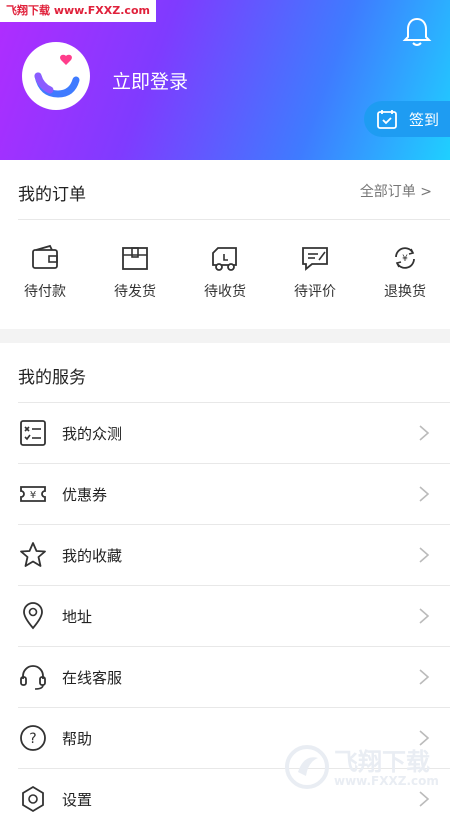  I want to click on truck-icon, so click(224, 259).